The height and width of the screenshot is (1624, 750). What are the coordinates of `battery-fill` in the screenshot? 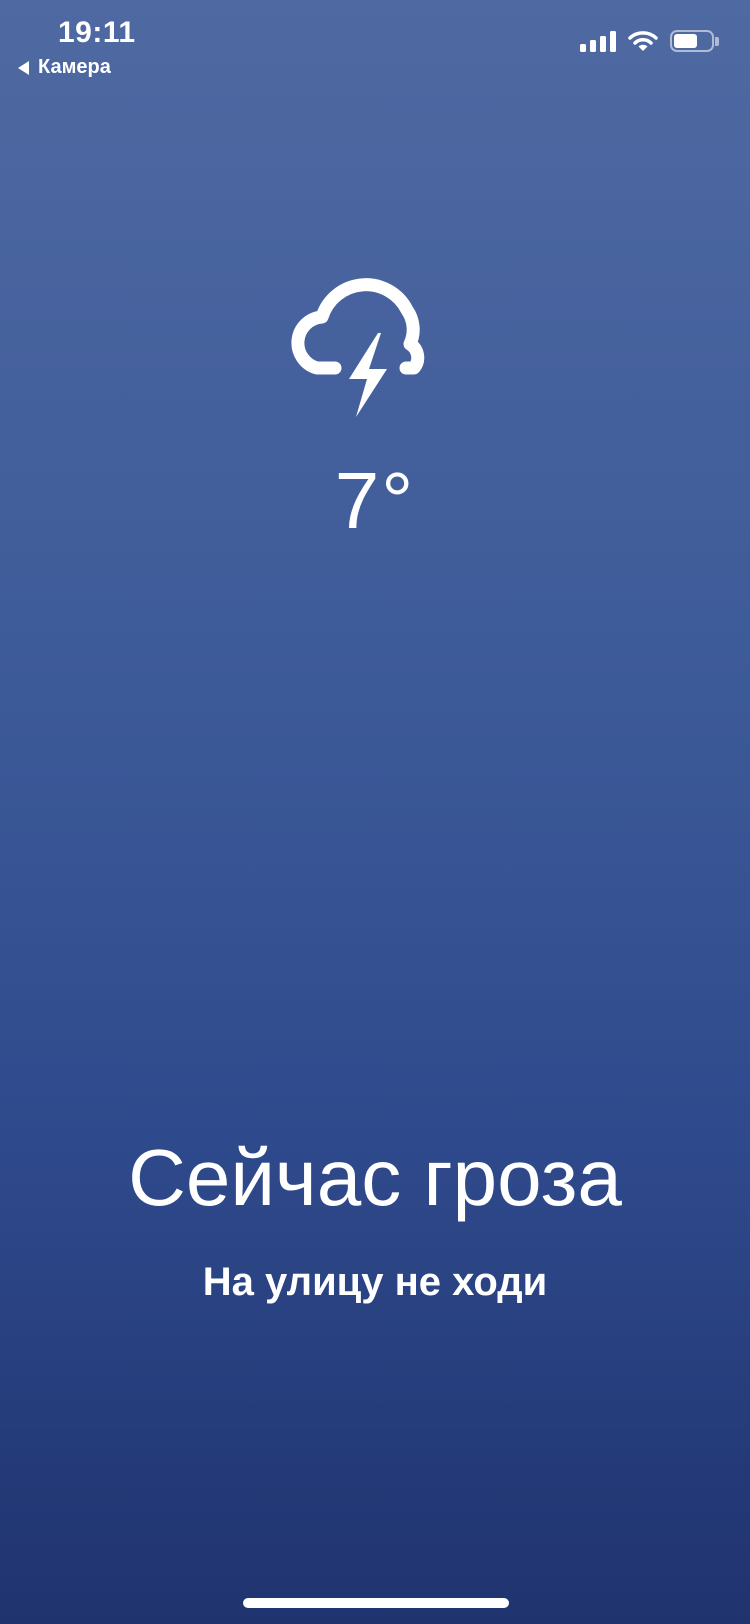 It's located at (686, 41).